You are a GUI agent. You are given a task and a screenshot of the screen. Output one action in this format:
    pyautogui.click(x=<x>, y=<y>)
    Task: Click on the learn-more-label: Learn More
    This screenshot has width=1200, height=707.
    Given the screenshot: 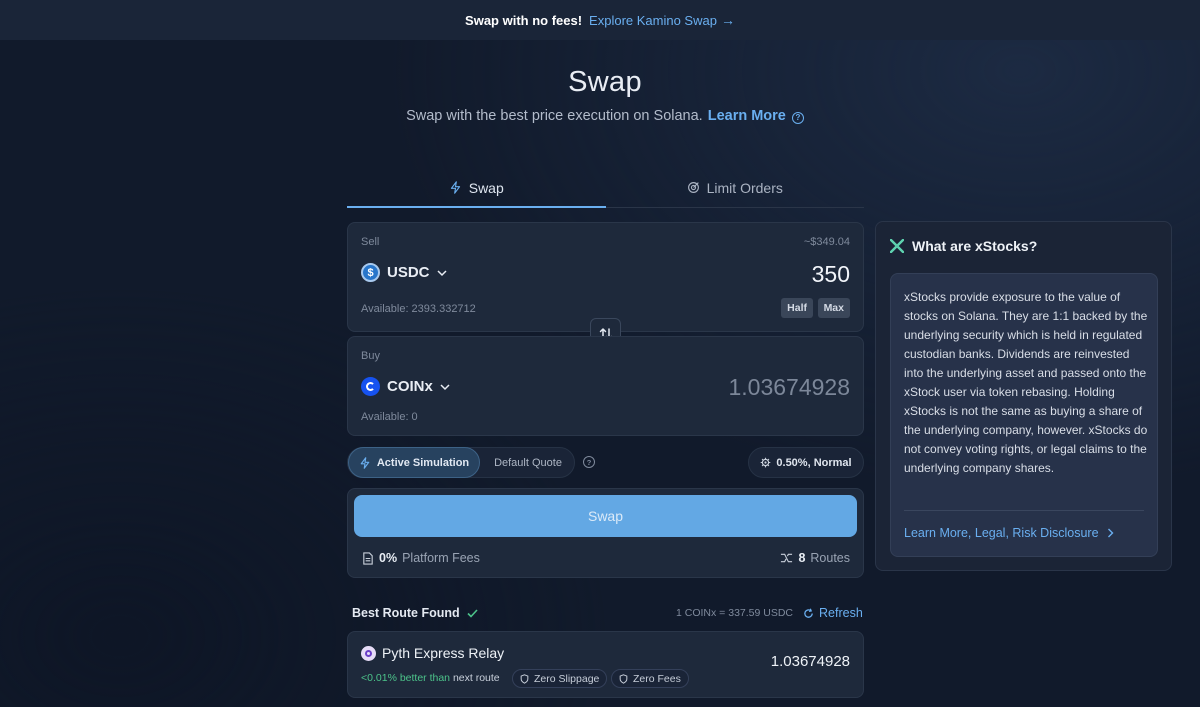 What is the action you would take?
    pyautogui.click(x=746, y=116)
    